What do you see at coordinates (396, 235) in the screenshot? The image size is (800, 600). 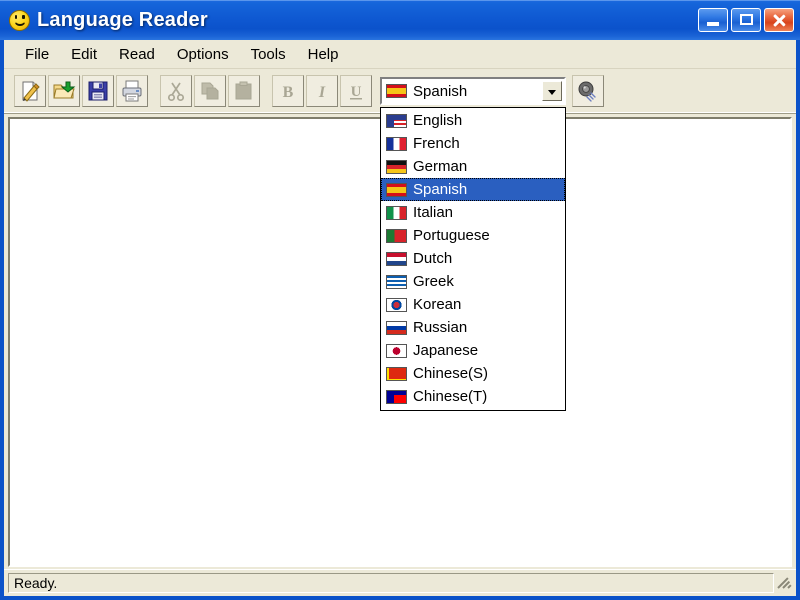 I see `flag-pt-icon` at bounding box center [396, 235].